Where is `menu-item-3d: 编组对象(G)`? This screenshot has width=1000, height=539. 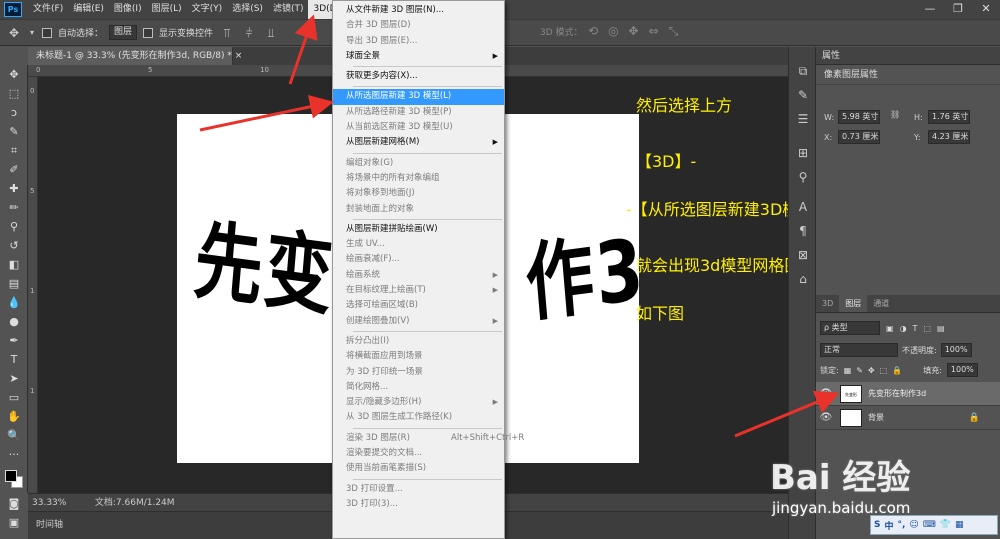 menu-item-3d: 编组对象(G) is located at coordinates (418, 163).